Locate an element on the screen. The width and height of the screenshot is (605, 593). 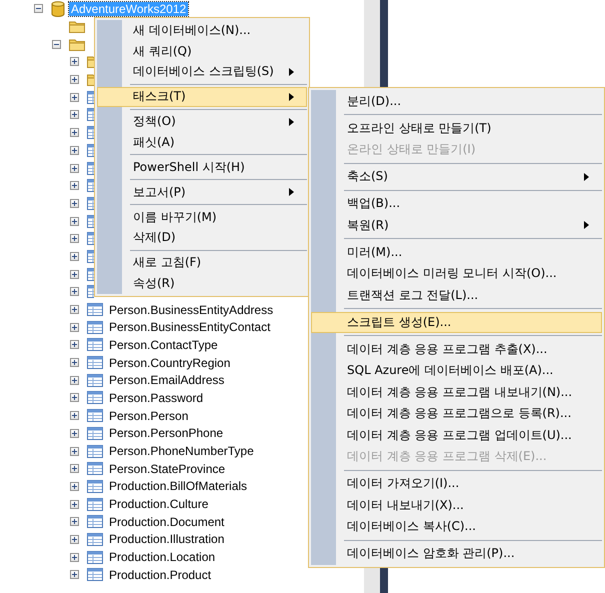
tree-item: Person.Password is located at coordinates (156, 397).